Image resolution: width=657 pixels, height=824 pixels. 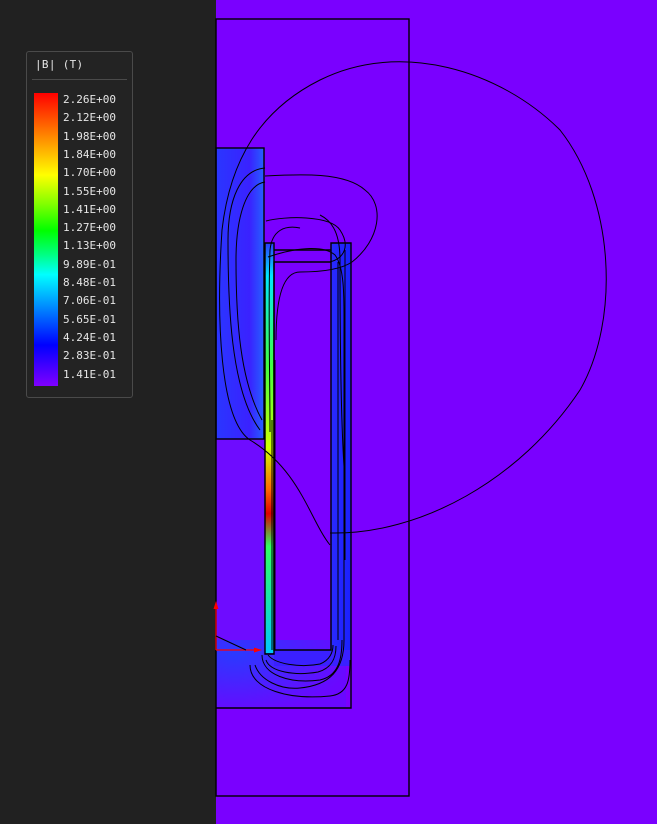 What do you see at coordinates (89, 154) in the screenshot?
I see `legend-label: 1.84E+00` at bounding box center [89, 154].